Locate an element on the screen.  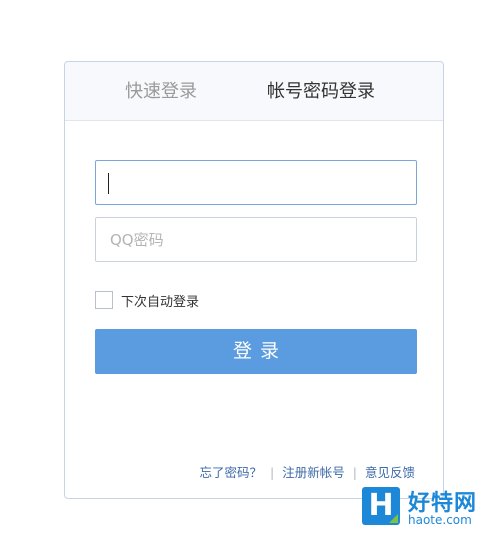
forgot-password-link: 忘了密码？ is located at coordinates (231, 473).